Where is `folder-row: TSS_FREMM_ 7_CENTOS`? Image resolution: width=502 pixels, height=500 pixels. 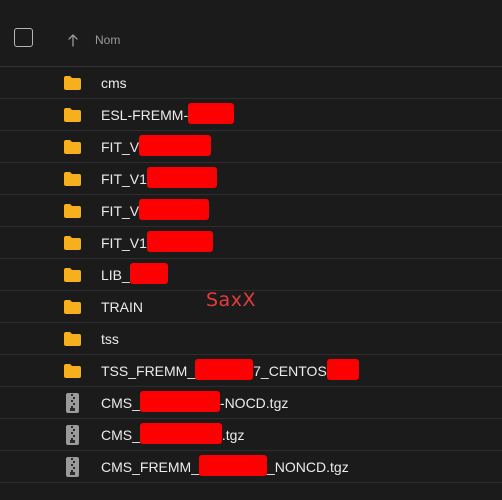
folder-row: TSS_FREMM_ 7_CENTOS is located at coordinates (251, 371).